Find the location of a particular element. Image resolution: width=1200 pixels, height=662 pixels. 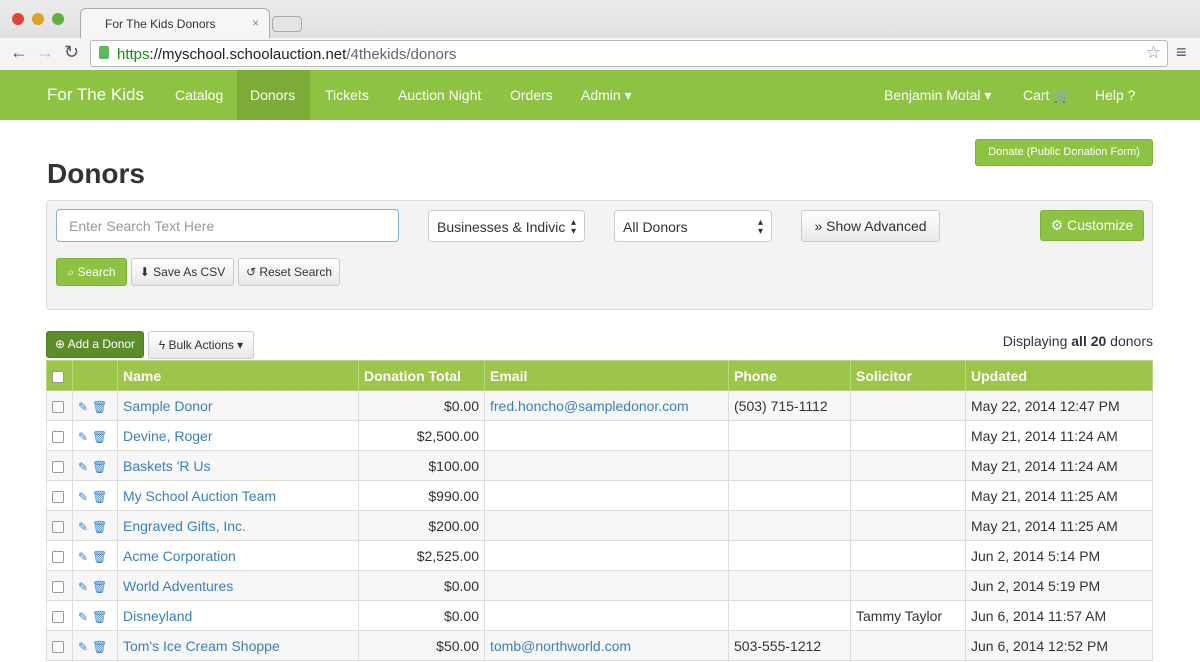

search-input: Enter Search Text Here is located at coordinates (227, 225).